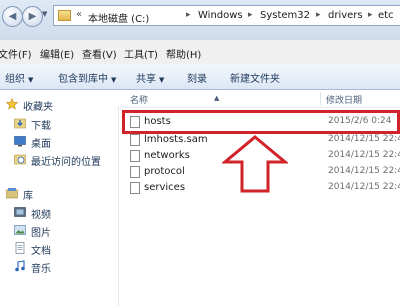 This screenshot has width=400, height=306. Describe the element at coordinates (16, 53) in the screenshot. I see `menu-file: 文件(F)` at that location.